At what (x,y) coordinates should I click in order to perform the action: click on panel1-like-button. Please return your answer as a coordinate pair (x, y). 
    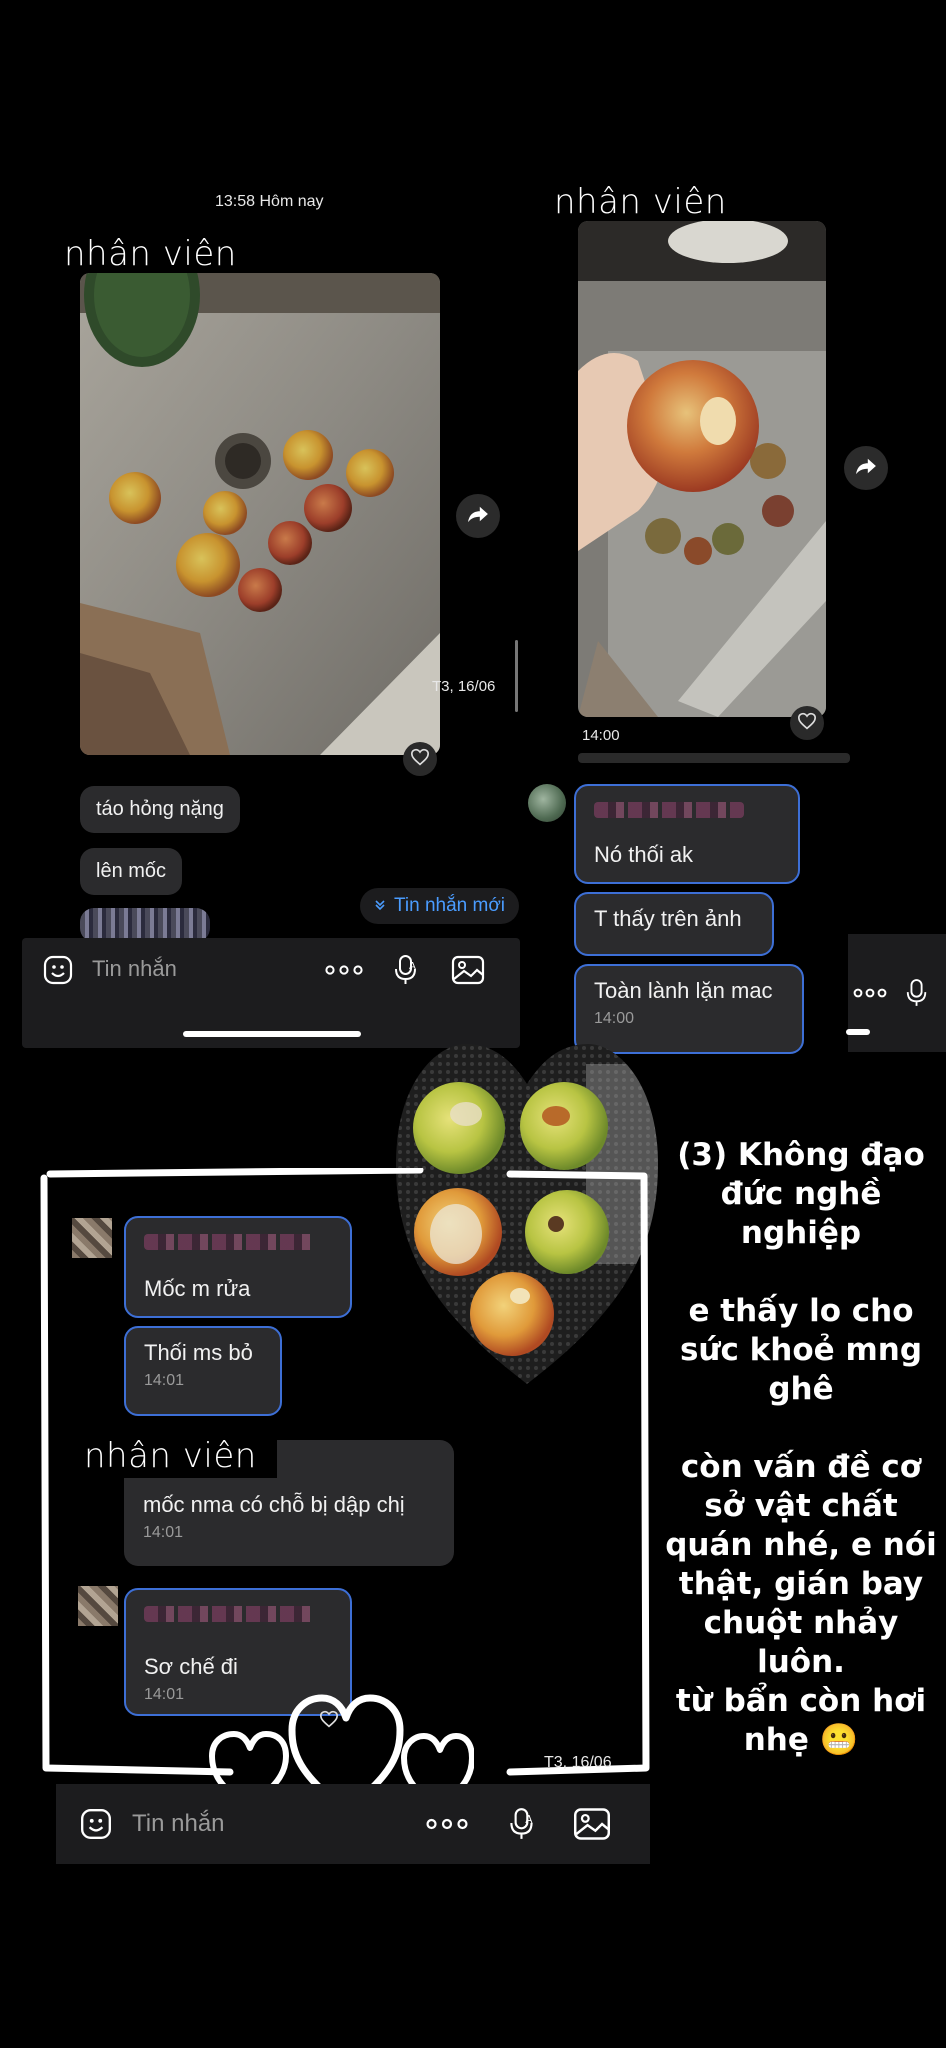
    Looking at the image, I should click on (420, 759).